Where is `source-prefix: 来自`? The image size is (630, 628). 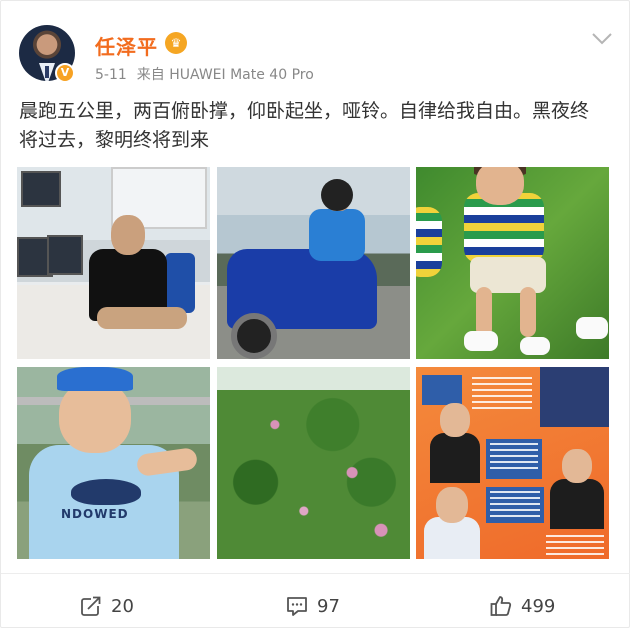 source-prefix: 来自 is located at coordinates (150, 75).